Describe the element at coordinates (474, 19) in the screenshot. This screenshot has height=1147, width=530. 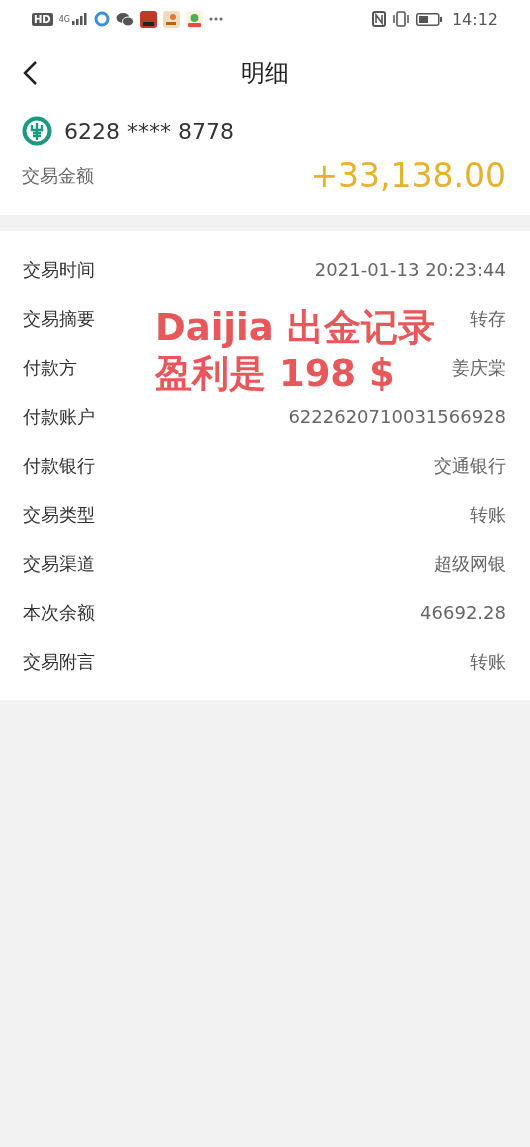
I see `clock: 14:12` at that location.